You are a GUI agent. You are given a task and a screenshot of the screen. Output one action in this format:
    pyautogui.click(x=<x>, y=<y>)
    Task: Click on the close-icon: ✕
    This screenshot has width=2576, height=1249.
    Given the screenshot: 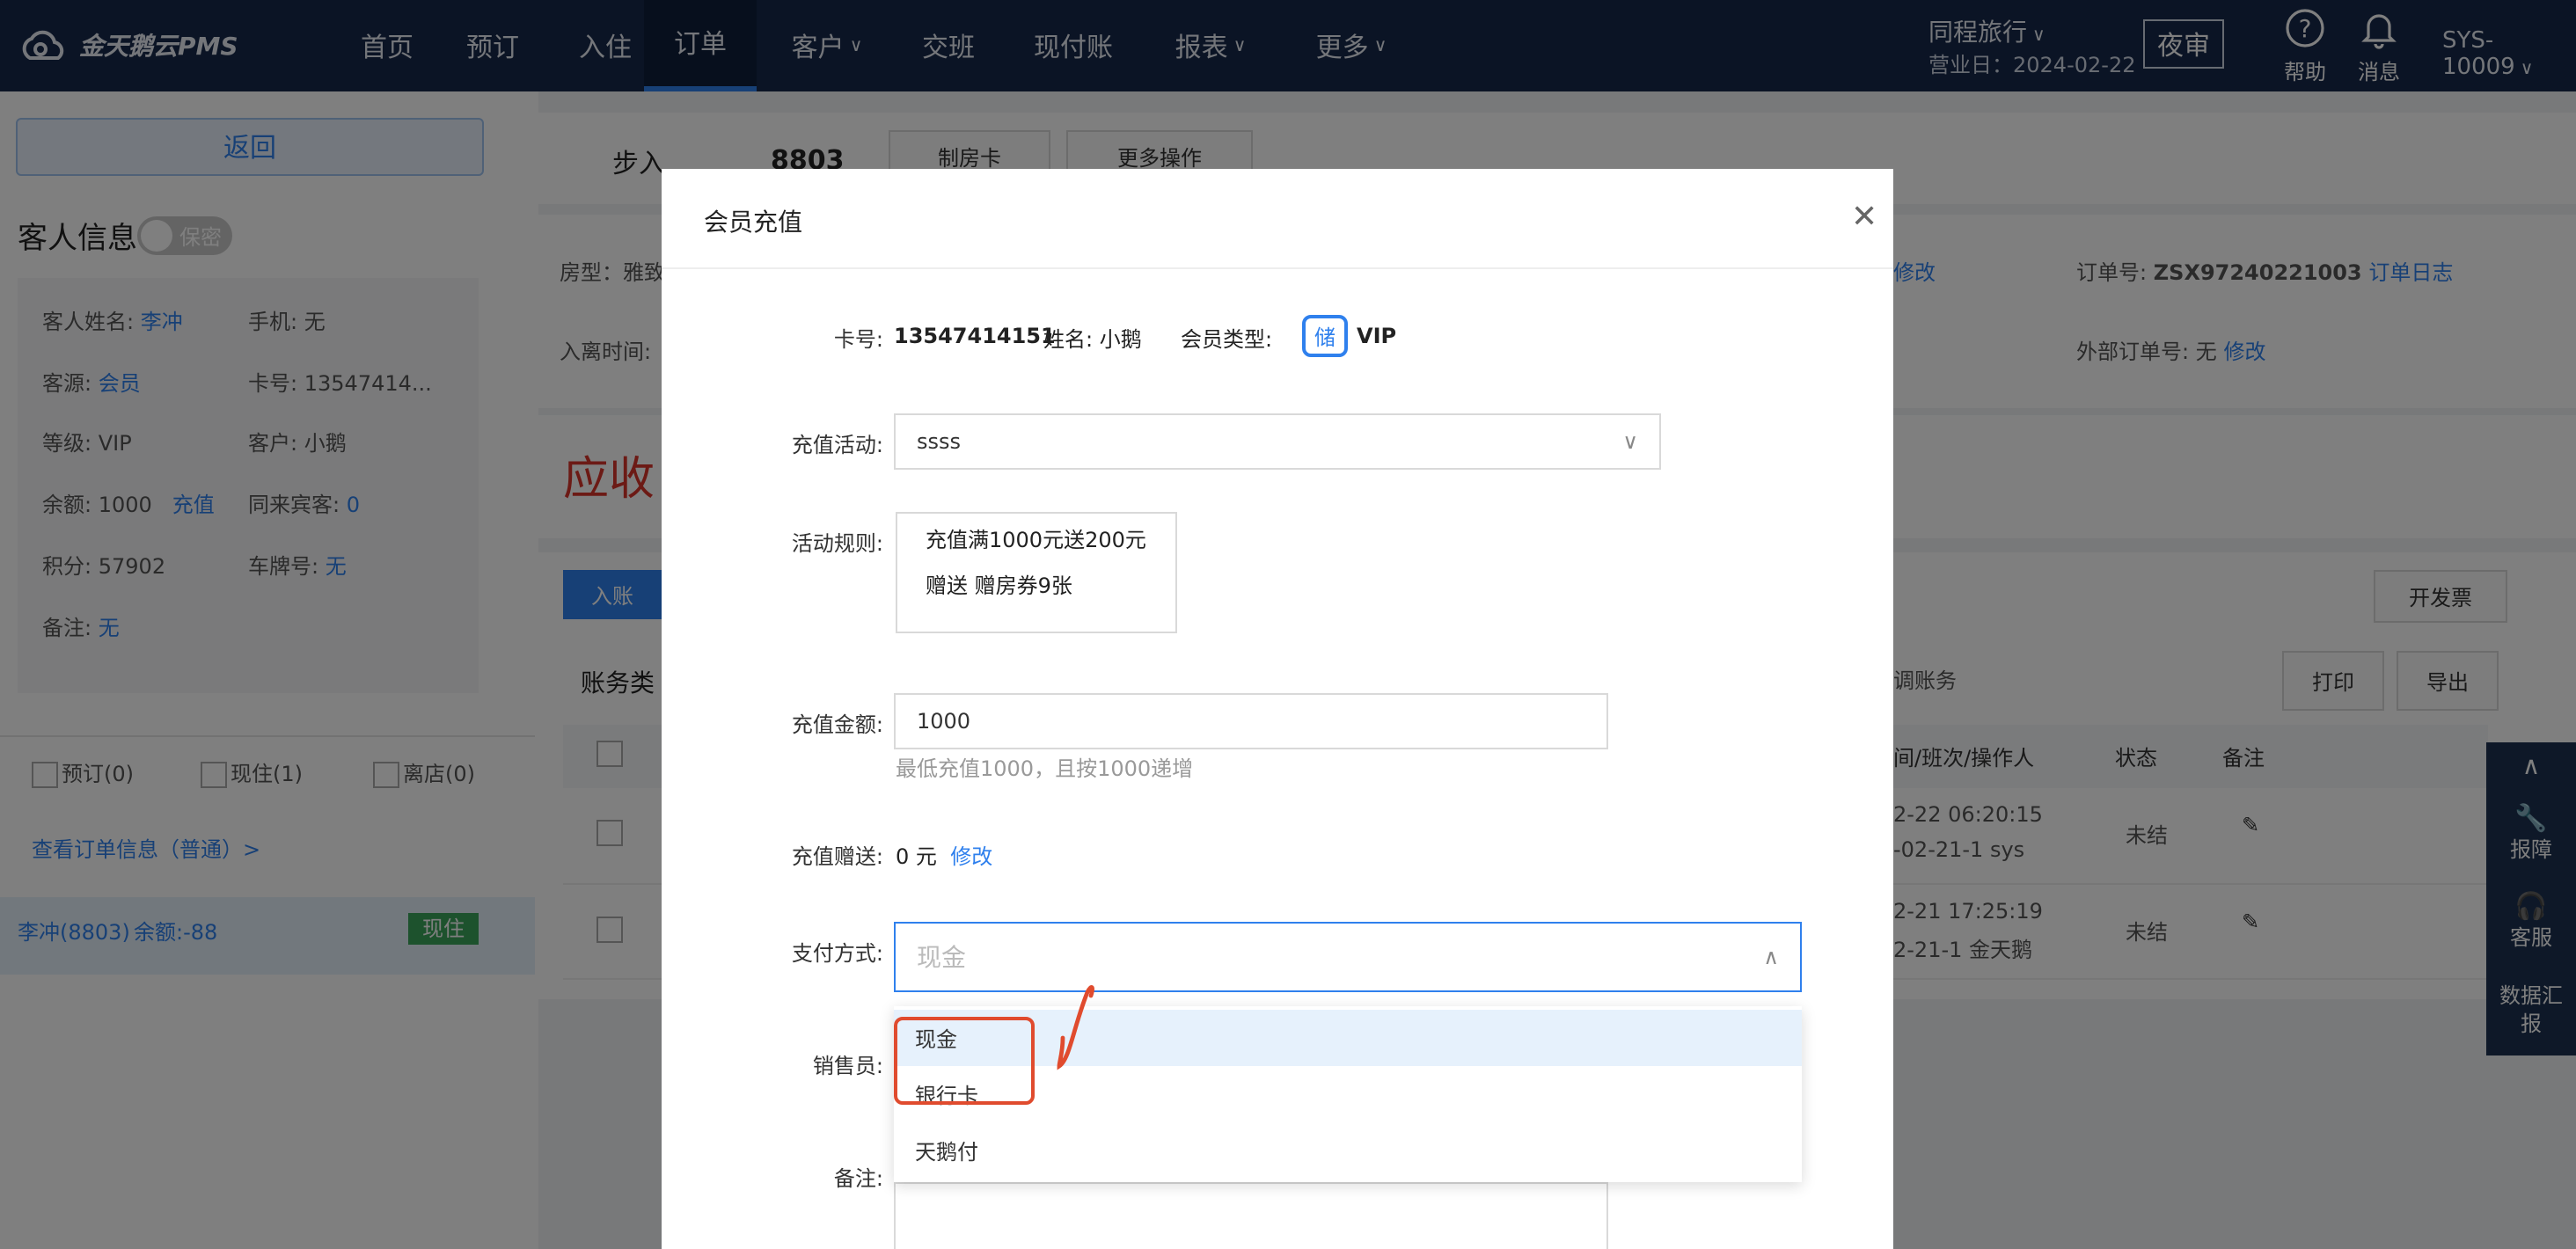 What is the action you would take?
    pyautogui.click(x=1864, y=218)
    